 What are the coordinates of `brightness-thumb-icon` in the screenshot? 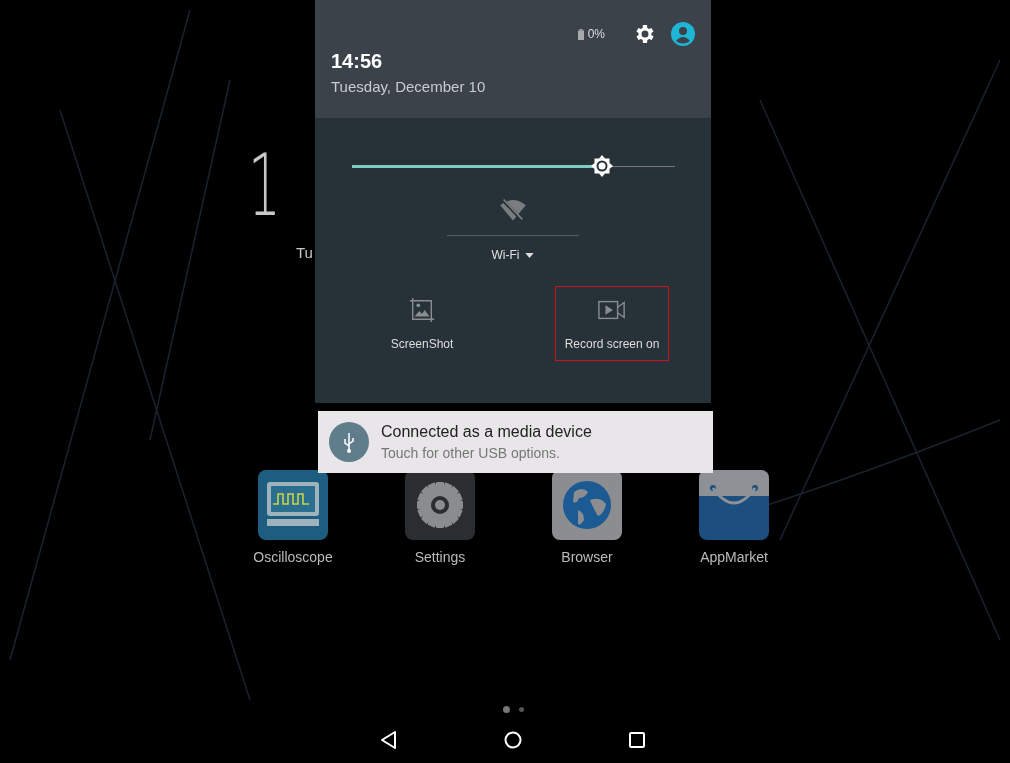 It's located at (601, 165).